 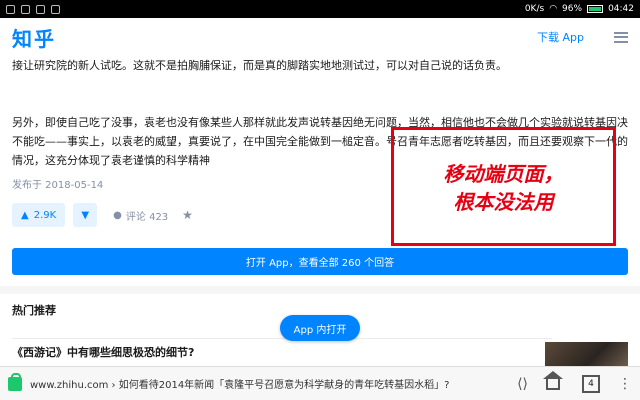 What do you see at coordinates (503, 188) in the screenshot?
I see `annotation-text: 移动端页面， 根本没法用` at bounding box center [503, 188].